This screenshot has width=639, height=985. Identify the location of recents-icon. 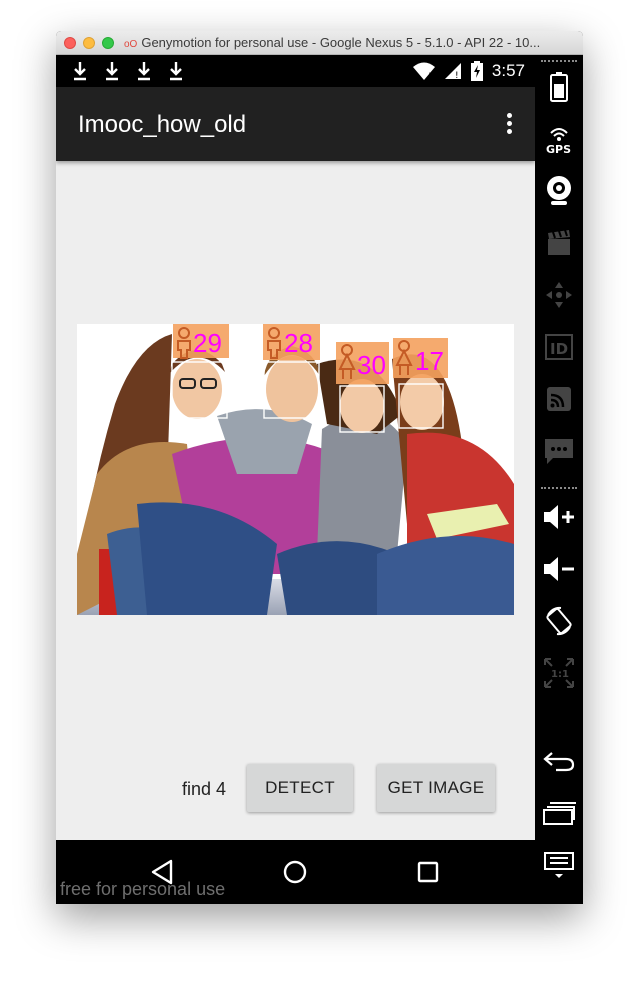
(428, 872).